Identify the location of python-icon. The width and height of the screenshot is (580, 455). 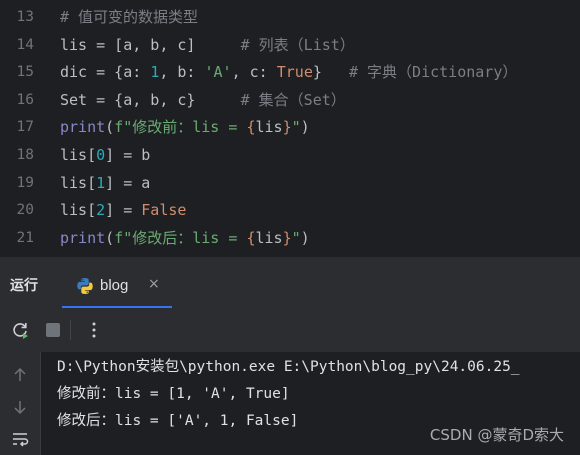
(85, 286).